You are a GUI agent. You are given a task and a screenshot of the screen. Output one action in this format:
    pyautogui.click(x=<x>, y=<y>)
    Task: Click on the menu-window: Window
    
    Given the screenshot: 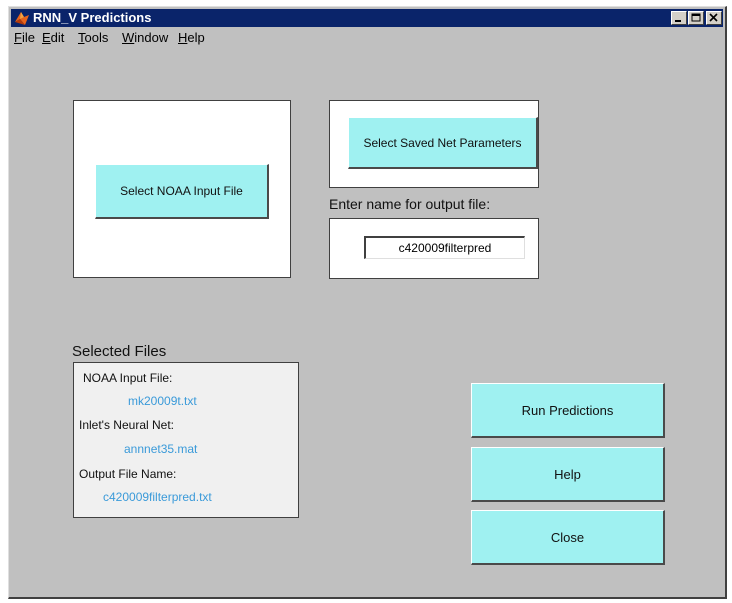 What is the action you would take?
    pyautogui.click(x=145, y=37)
    